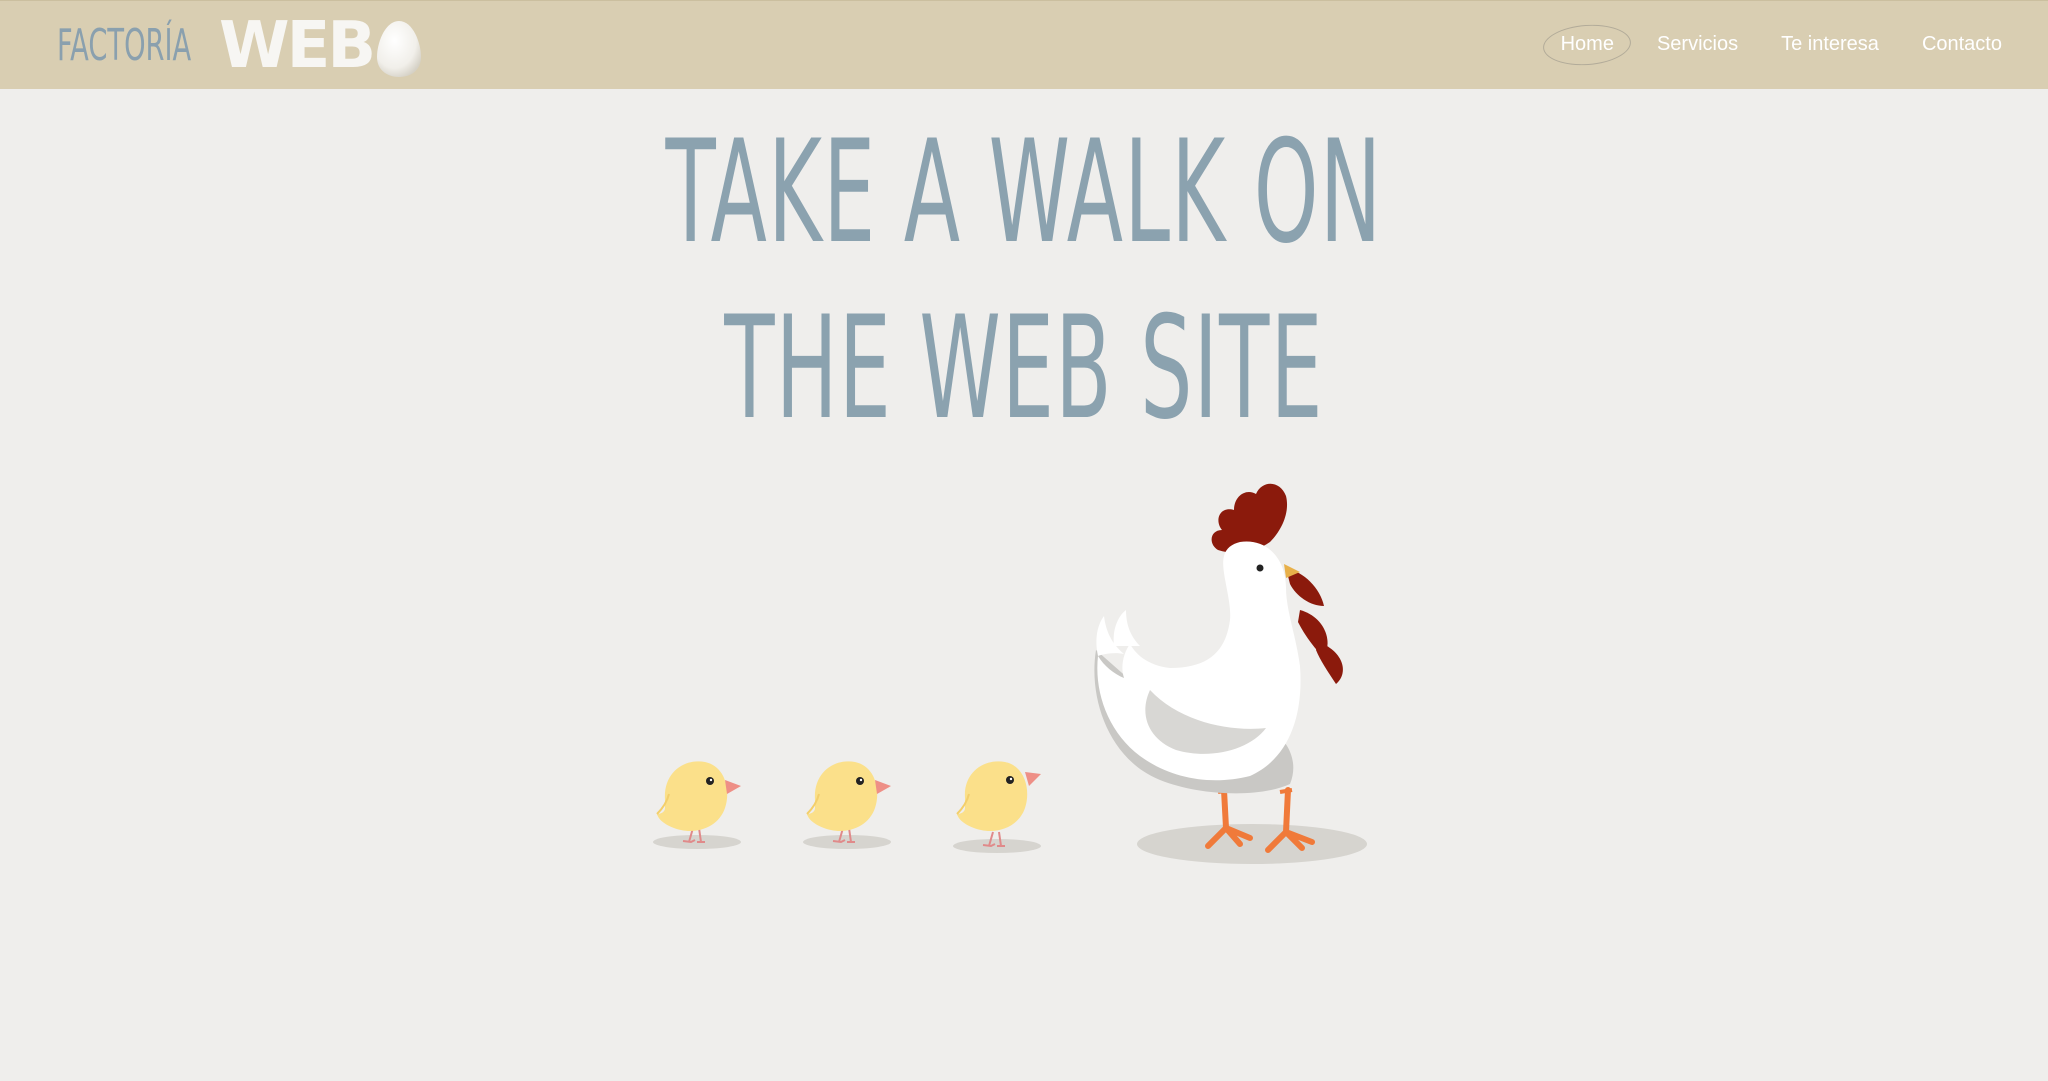 Image resolution: width=2048 pixels, height=1081 pixels. What do you see at coordinates (1697, 44) in the screenshot?
I see `nav-servicios: Servicios` at bounding box center [1697, 44].